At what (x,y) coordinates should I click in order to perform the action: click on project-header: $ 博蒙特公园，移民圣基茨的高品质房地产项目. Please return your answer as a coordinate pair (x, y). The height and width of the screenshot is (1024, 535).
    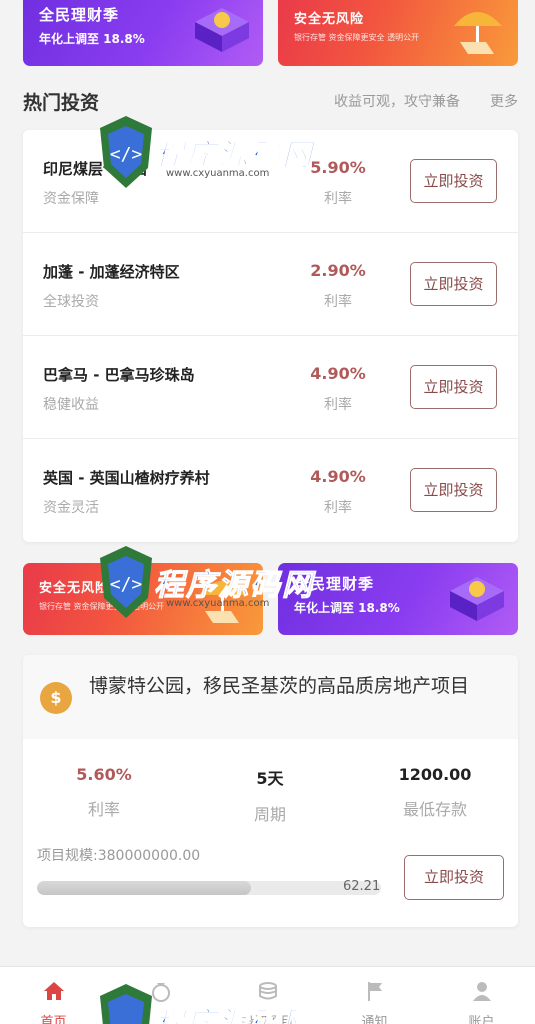
    Looking at the image, I should click on (270, 697).